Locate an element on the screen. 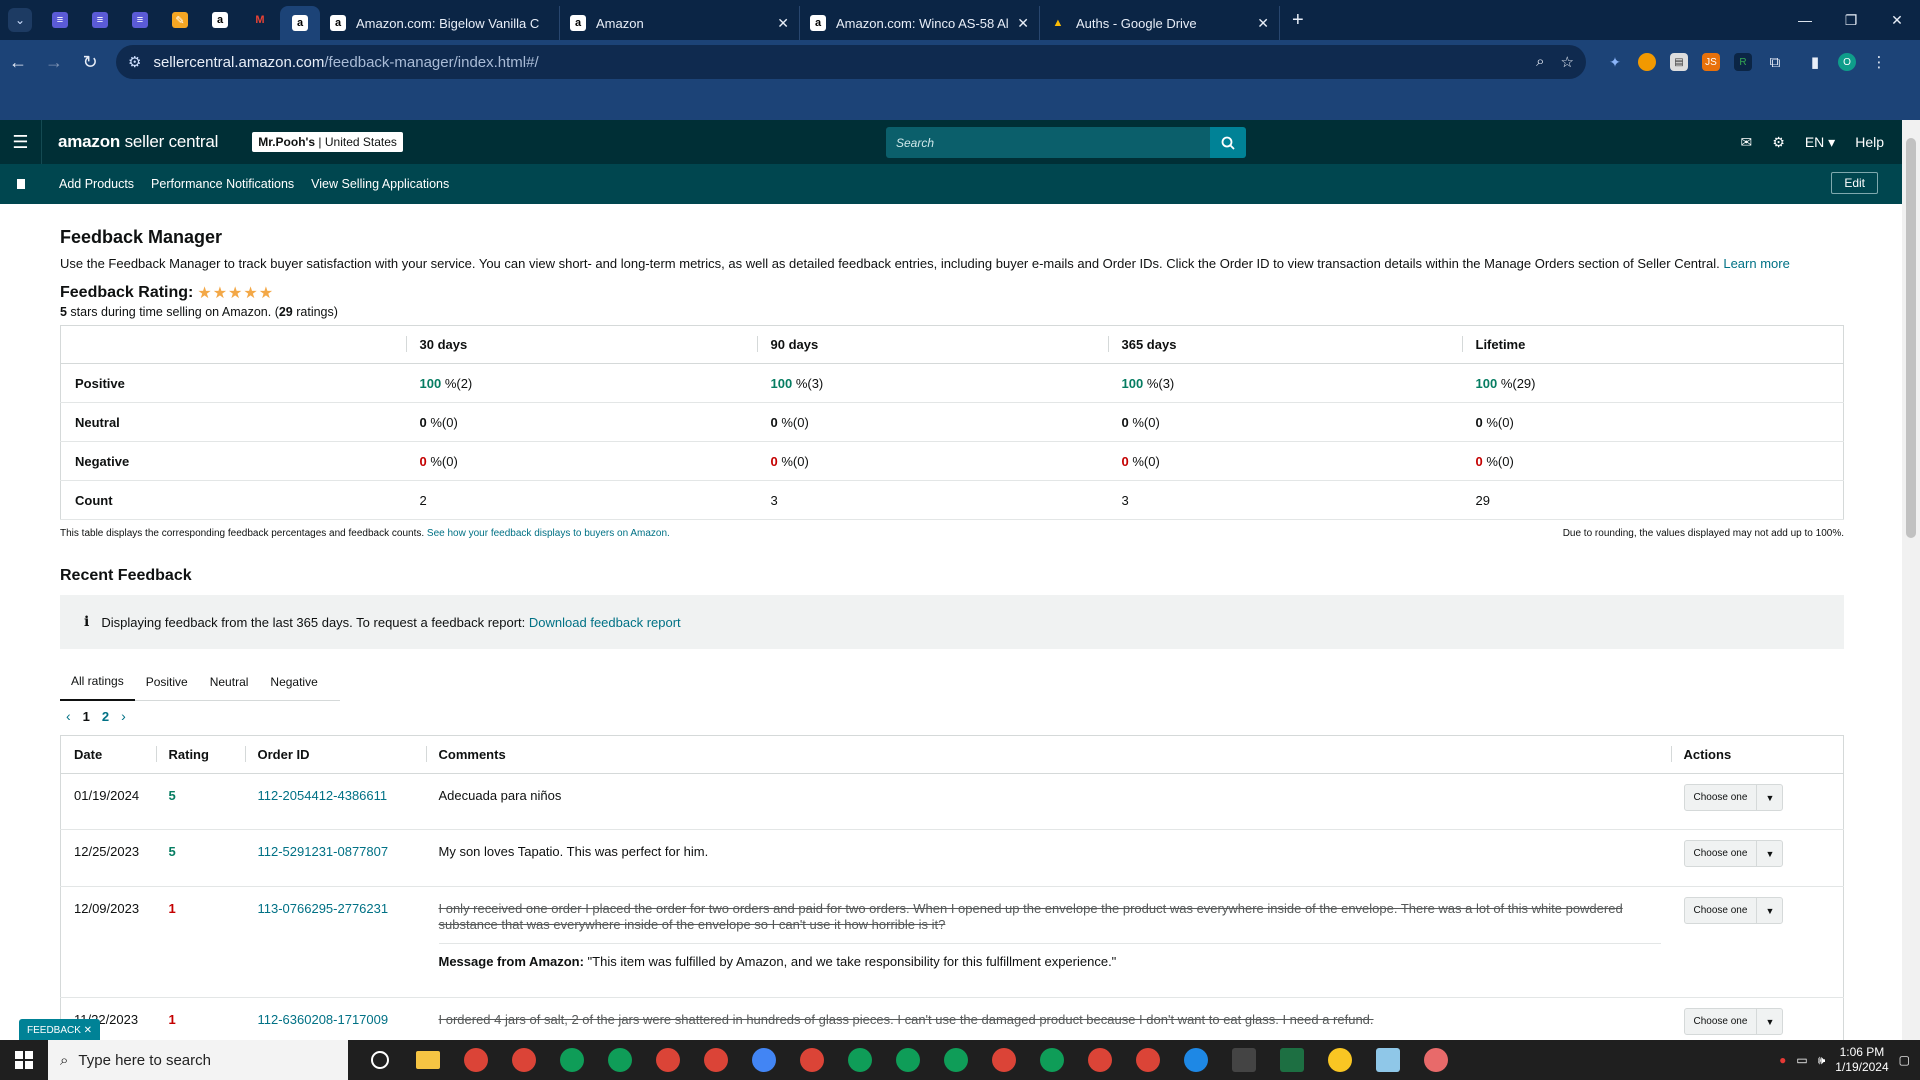 The image size is (1920, 1080). extension-badge-icon: ▤ is located at coordinates (1679, 62).